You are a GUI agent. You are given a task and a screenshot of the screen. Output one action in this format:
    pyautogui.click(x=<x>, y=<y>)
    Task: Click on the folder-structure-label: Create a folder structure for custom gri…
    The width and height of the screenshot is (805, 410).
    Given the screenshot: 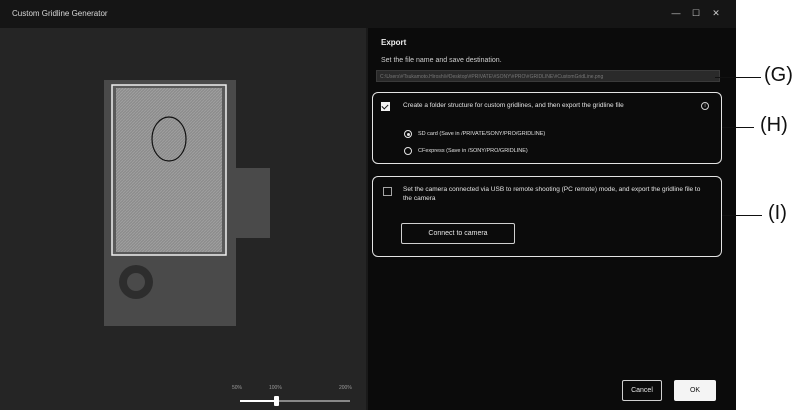 What is the action you would take?
    pyautogui.click(x=513, y=105)
    